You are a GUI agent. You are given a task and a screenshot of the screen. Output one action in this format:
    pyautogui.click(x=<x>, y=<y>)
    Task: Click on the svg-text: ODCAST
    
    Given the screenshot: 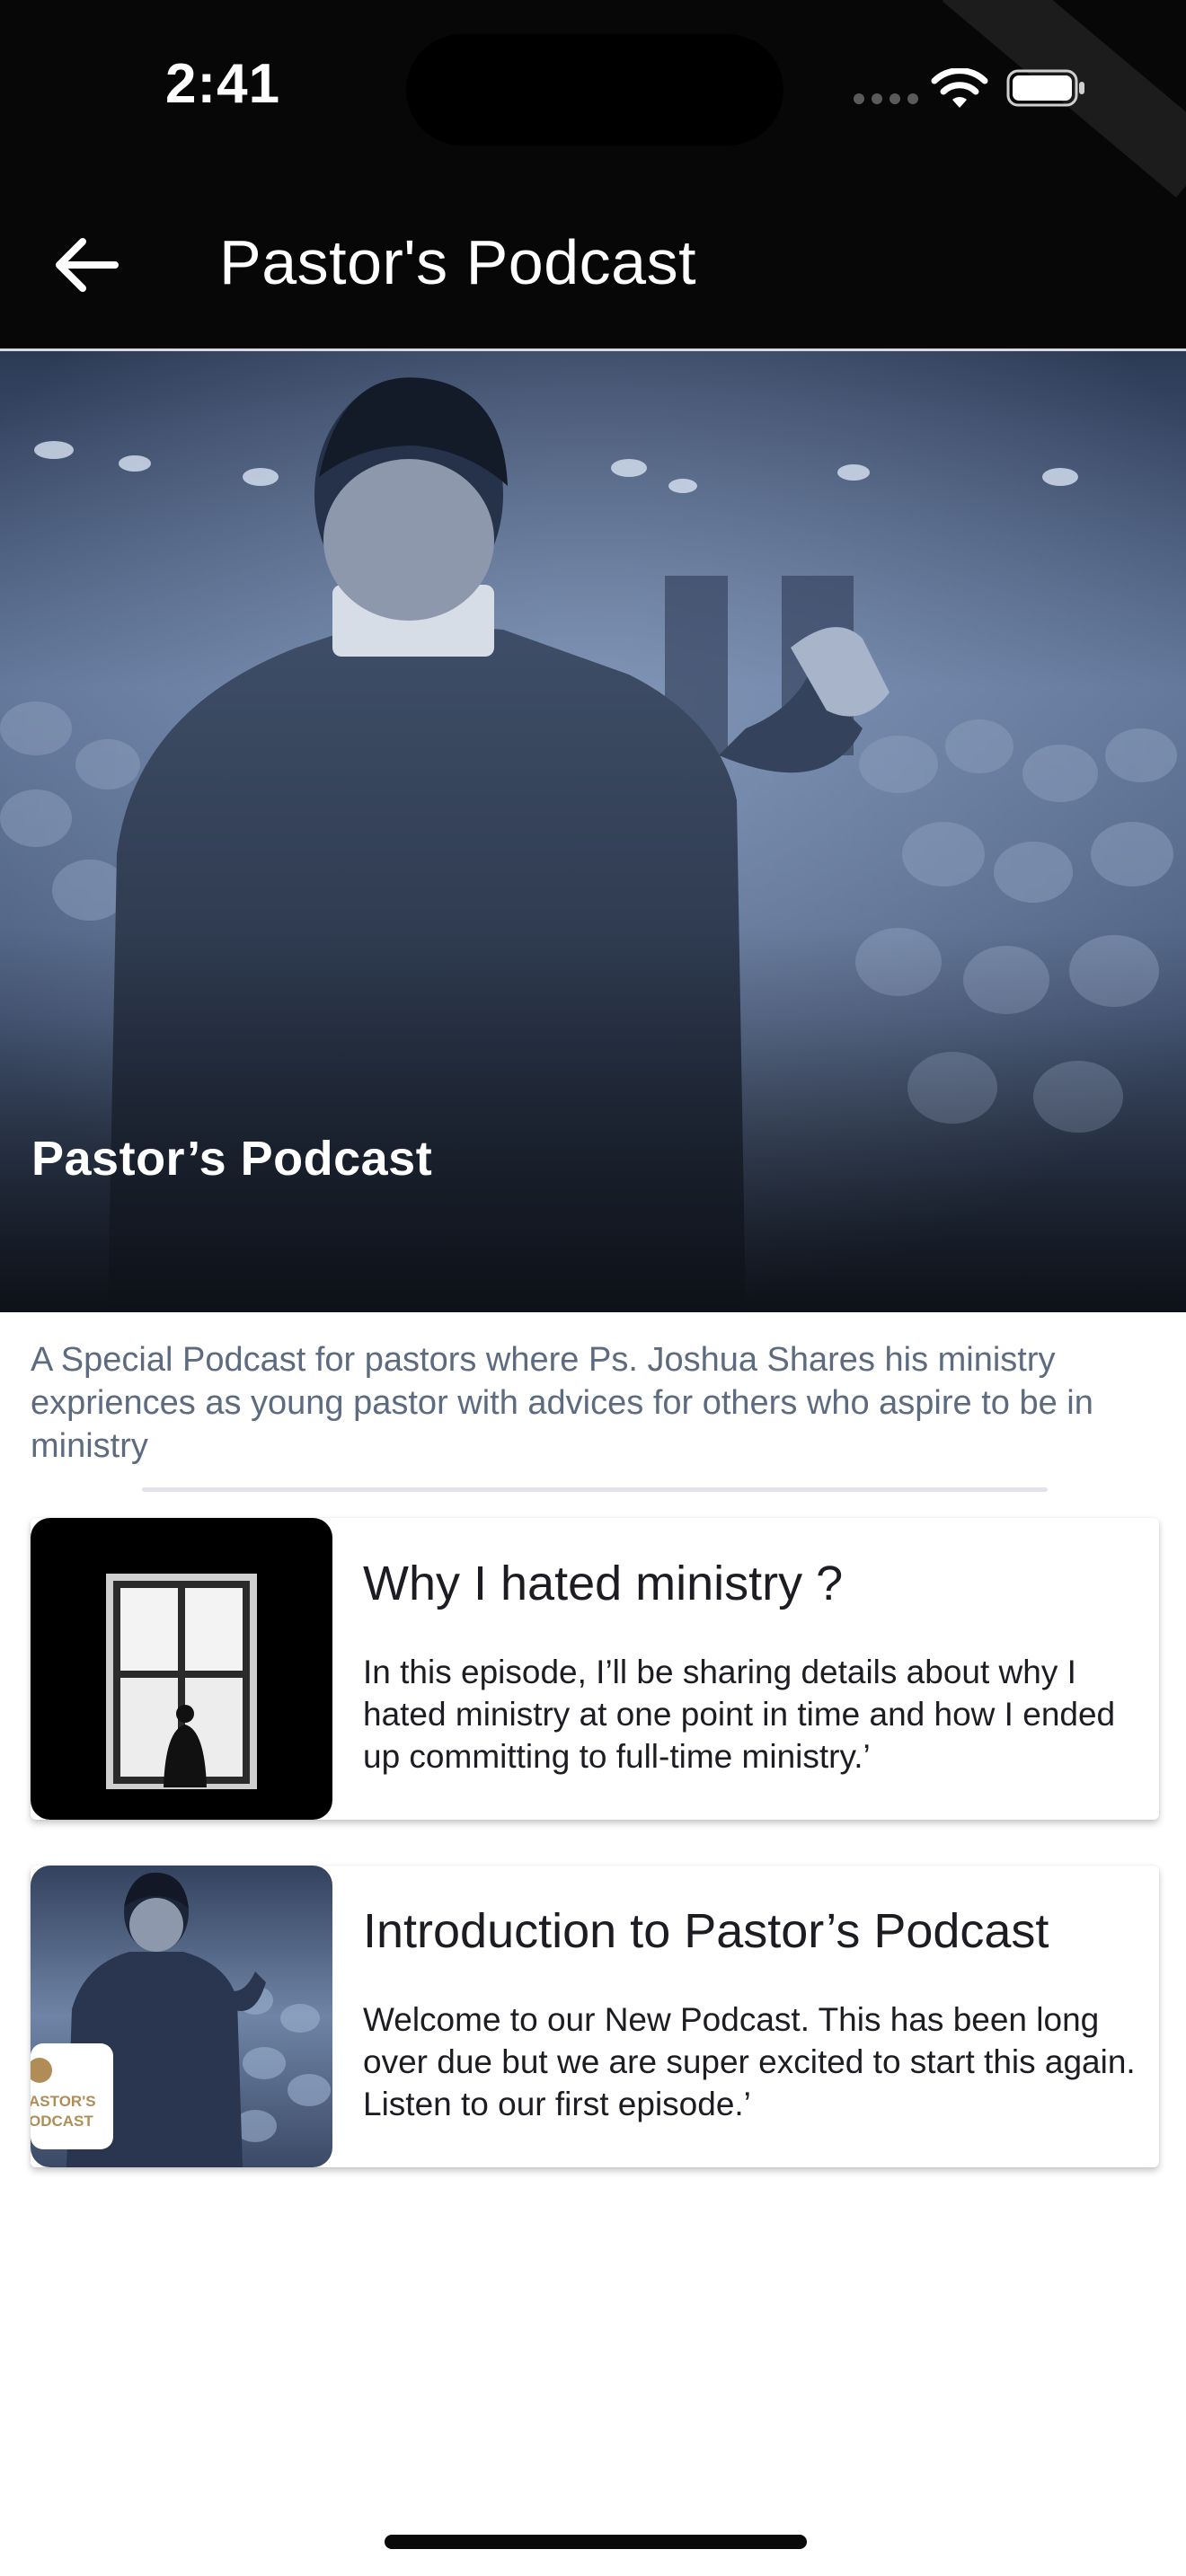 What is the action you would take?
    pyautogui.click(x=62, y=2121)
    